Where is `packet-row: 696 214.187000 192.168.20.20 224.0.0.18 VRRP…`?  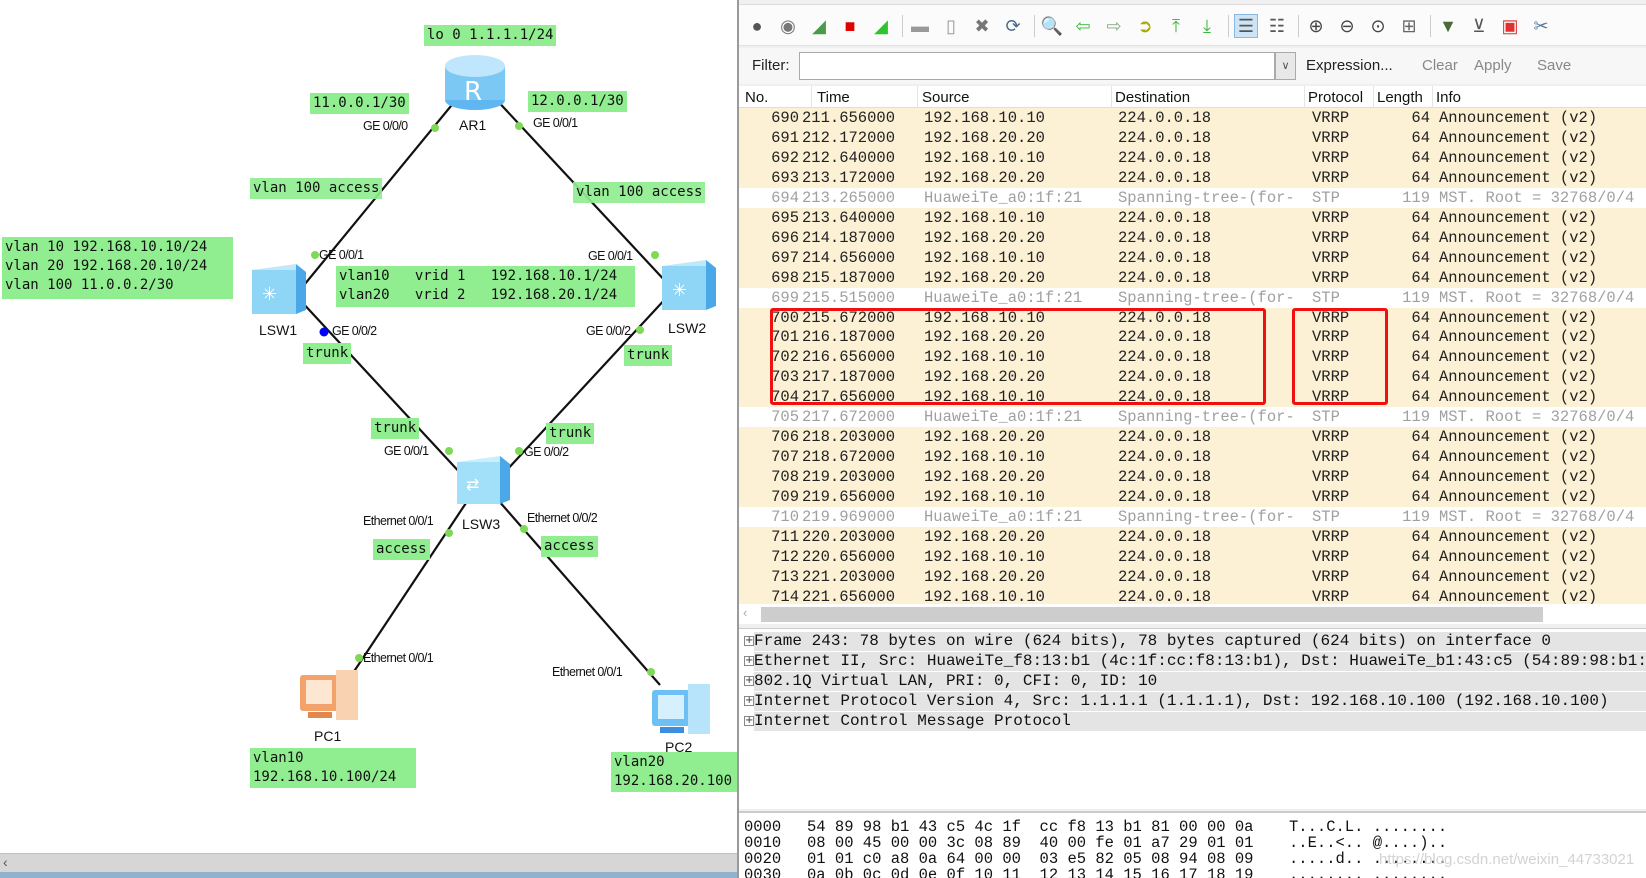 packet-row: 696 214.187000 192.168.20.20 224.0.0.18 VRRP… is located at coordinates (1192, 237).